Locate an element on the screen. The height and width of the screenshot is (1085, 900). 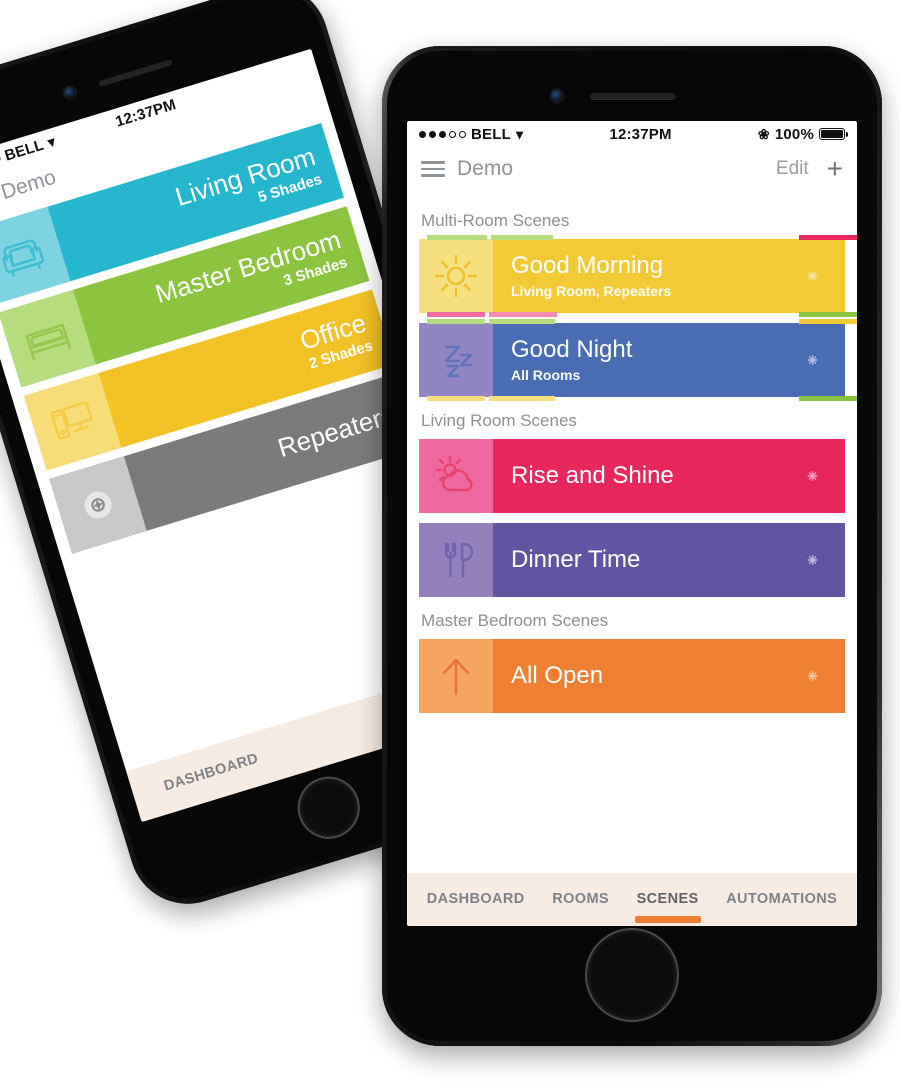
scene-card-body: Good Morning Living Room, Repeaters is located at coordinates (669, 276).